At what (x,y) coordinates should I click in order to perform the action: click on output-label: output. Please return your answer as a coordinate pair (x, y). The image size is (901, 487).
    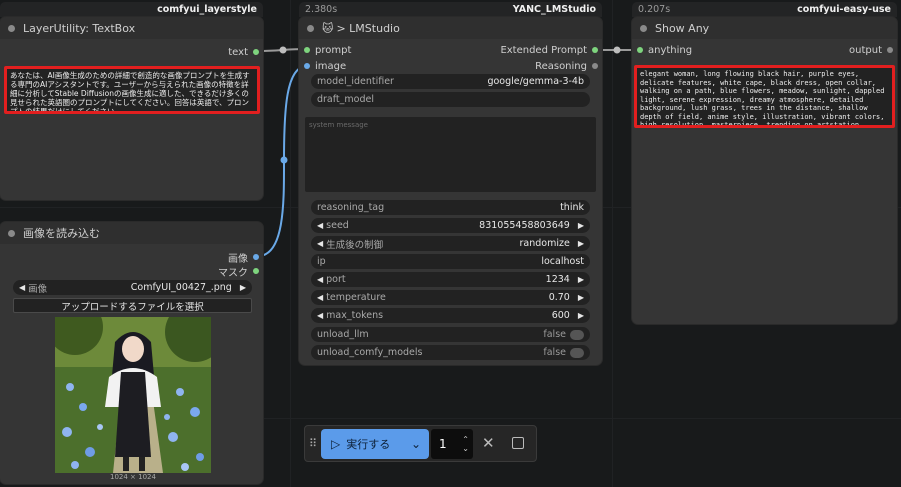
    Looking at the image, I should click on (865, 50).